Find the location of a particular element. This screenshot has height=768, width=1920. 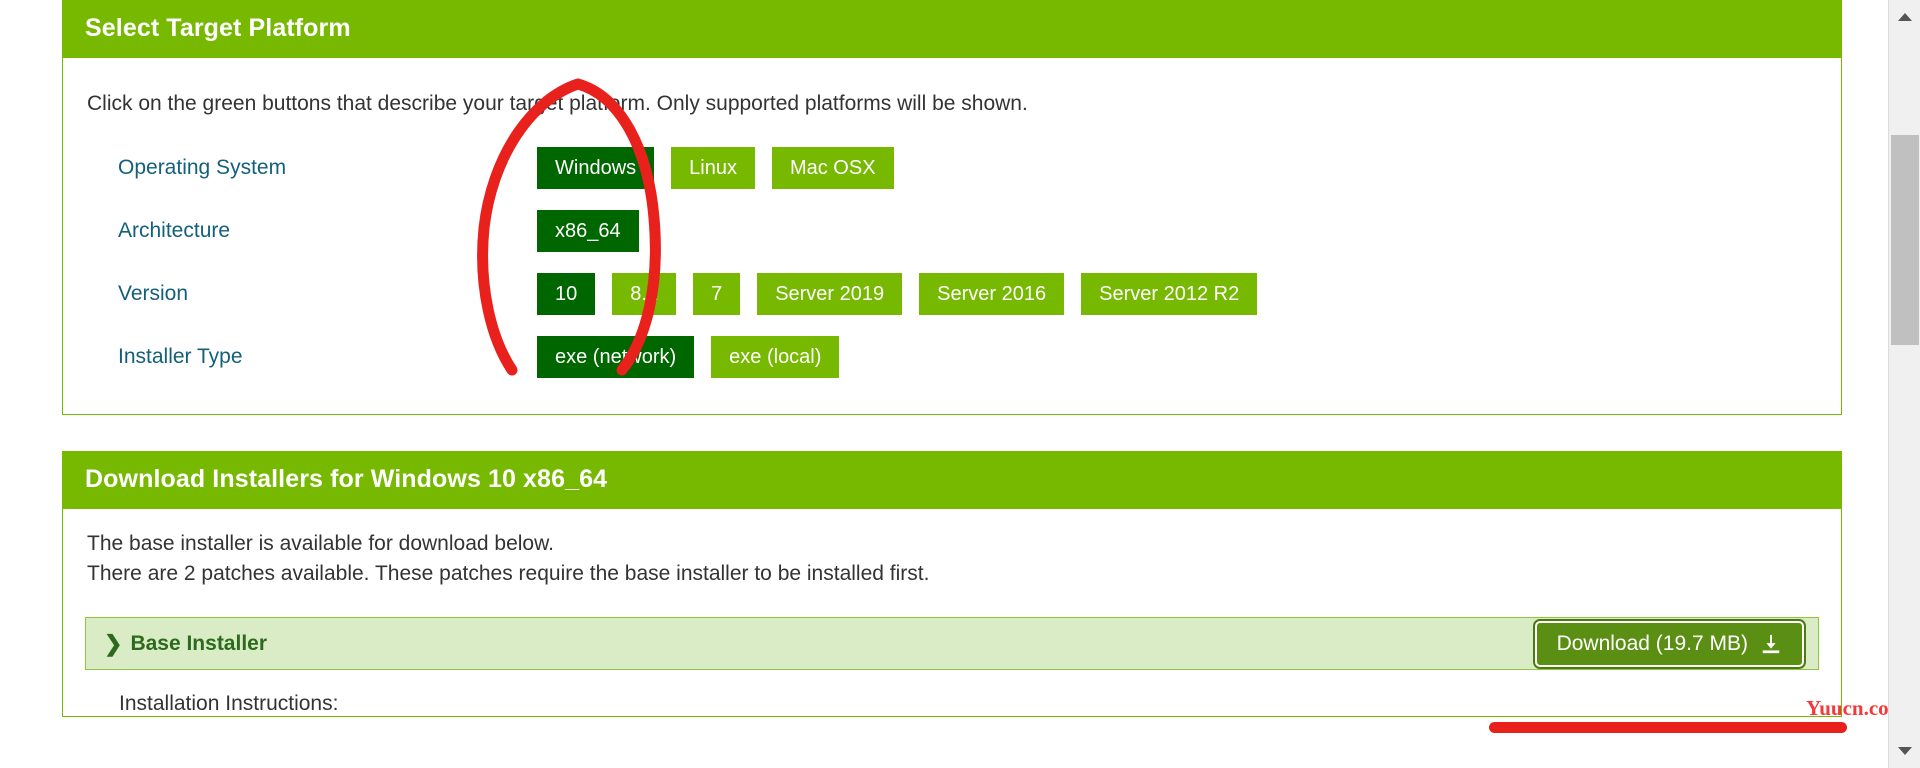

selector-row-architecture: Architecture x86_64 is located at coordinates (952, 230).